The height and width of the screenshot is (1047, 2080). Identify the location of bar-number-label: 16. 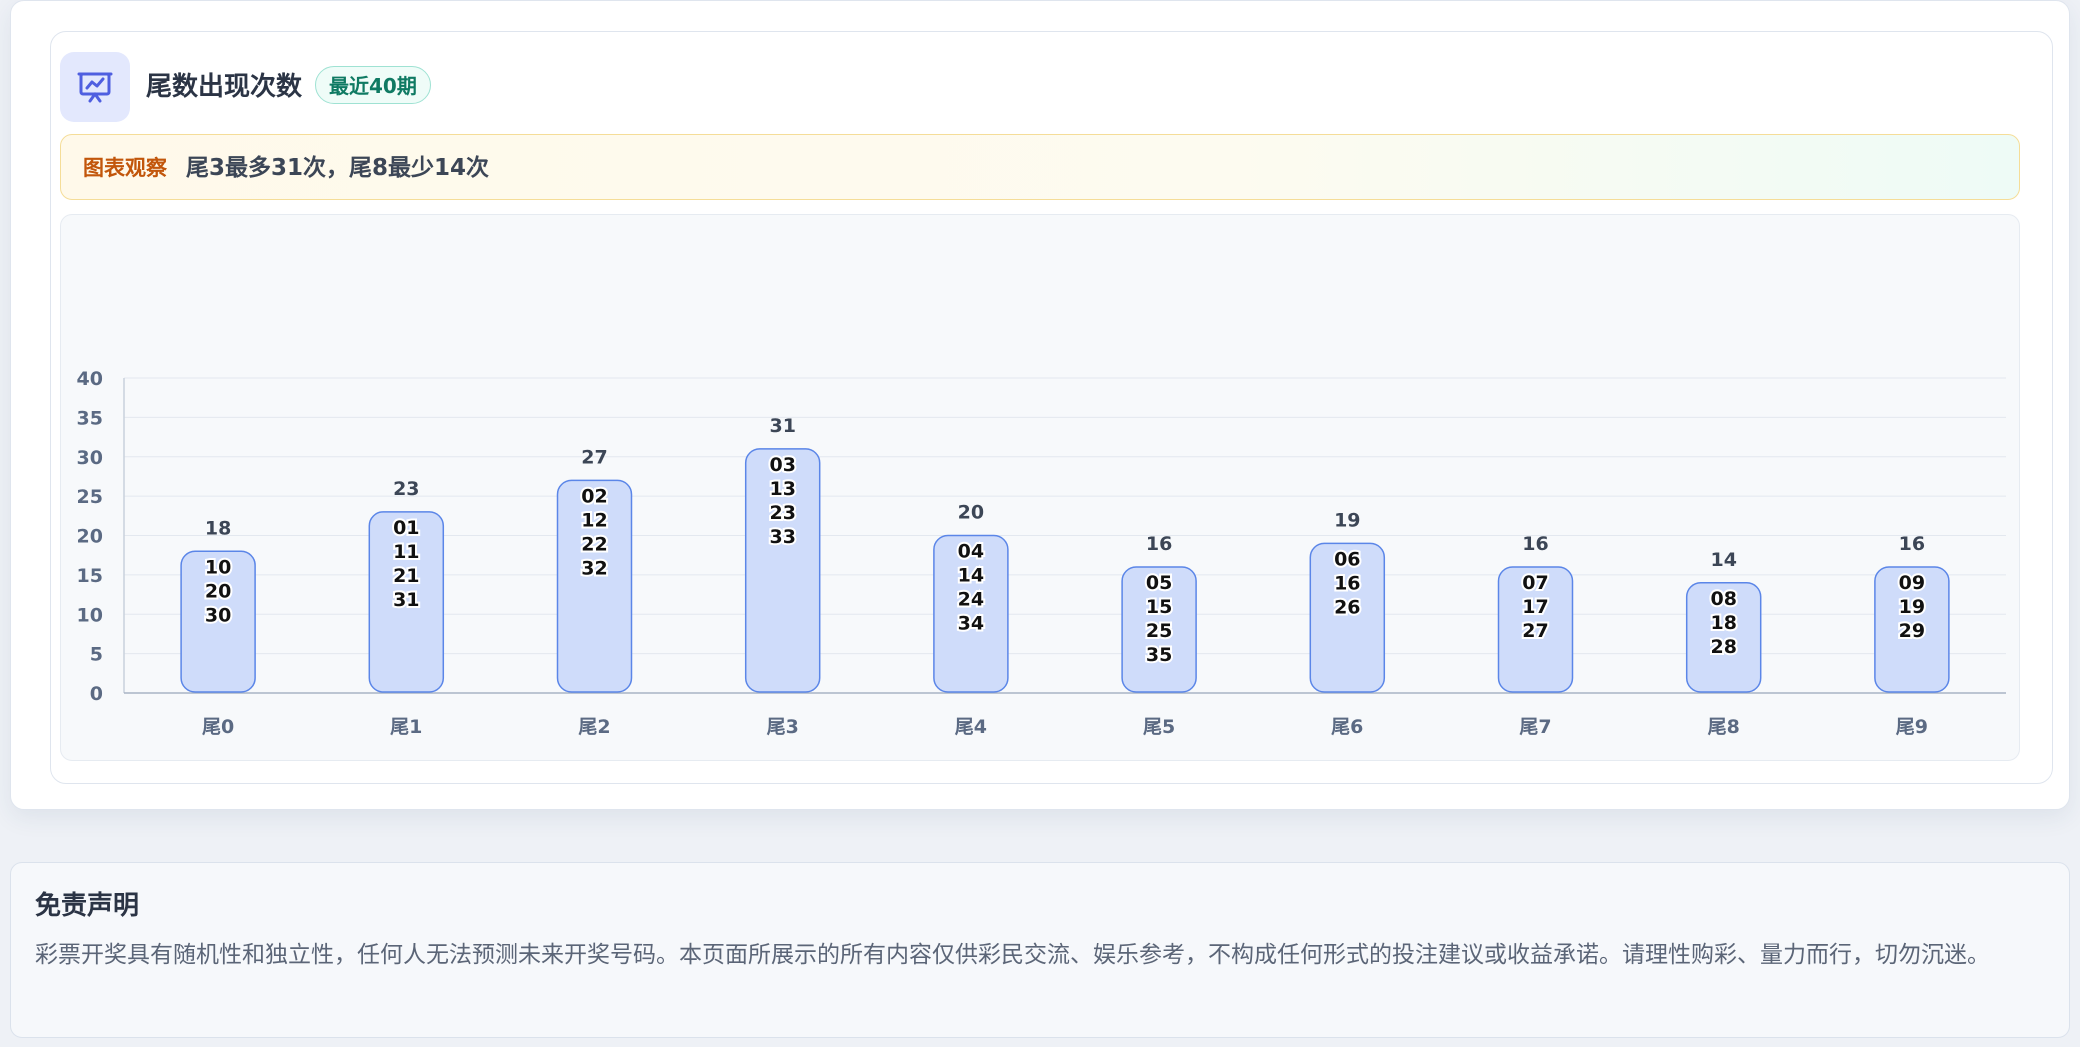
(1347, 583).